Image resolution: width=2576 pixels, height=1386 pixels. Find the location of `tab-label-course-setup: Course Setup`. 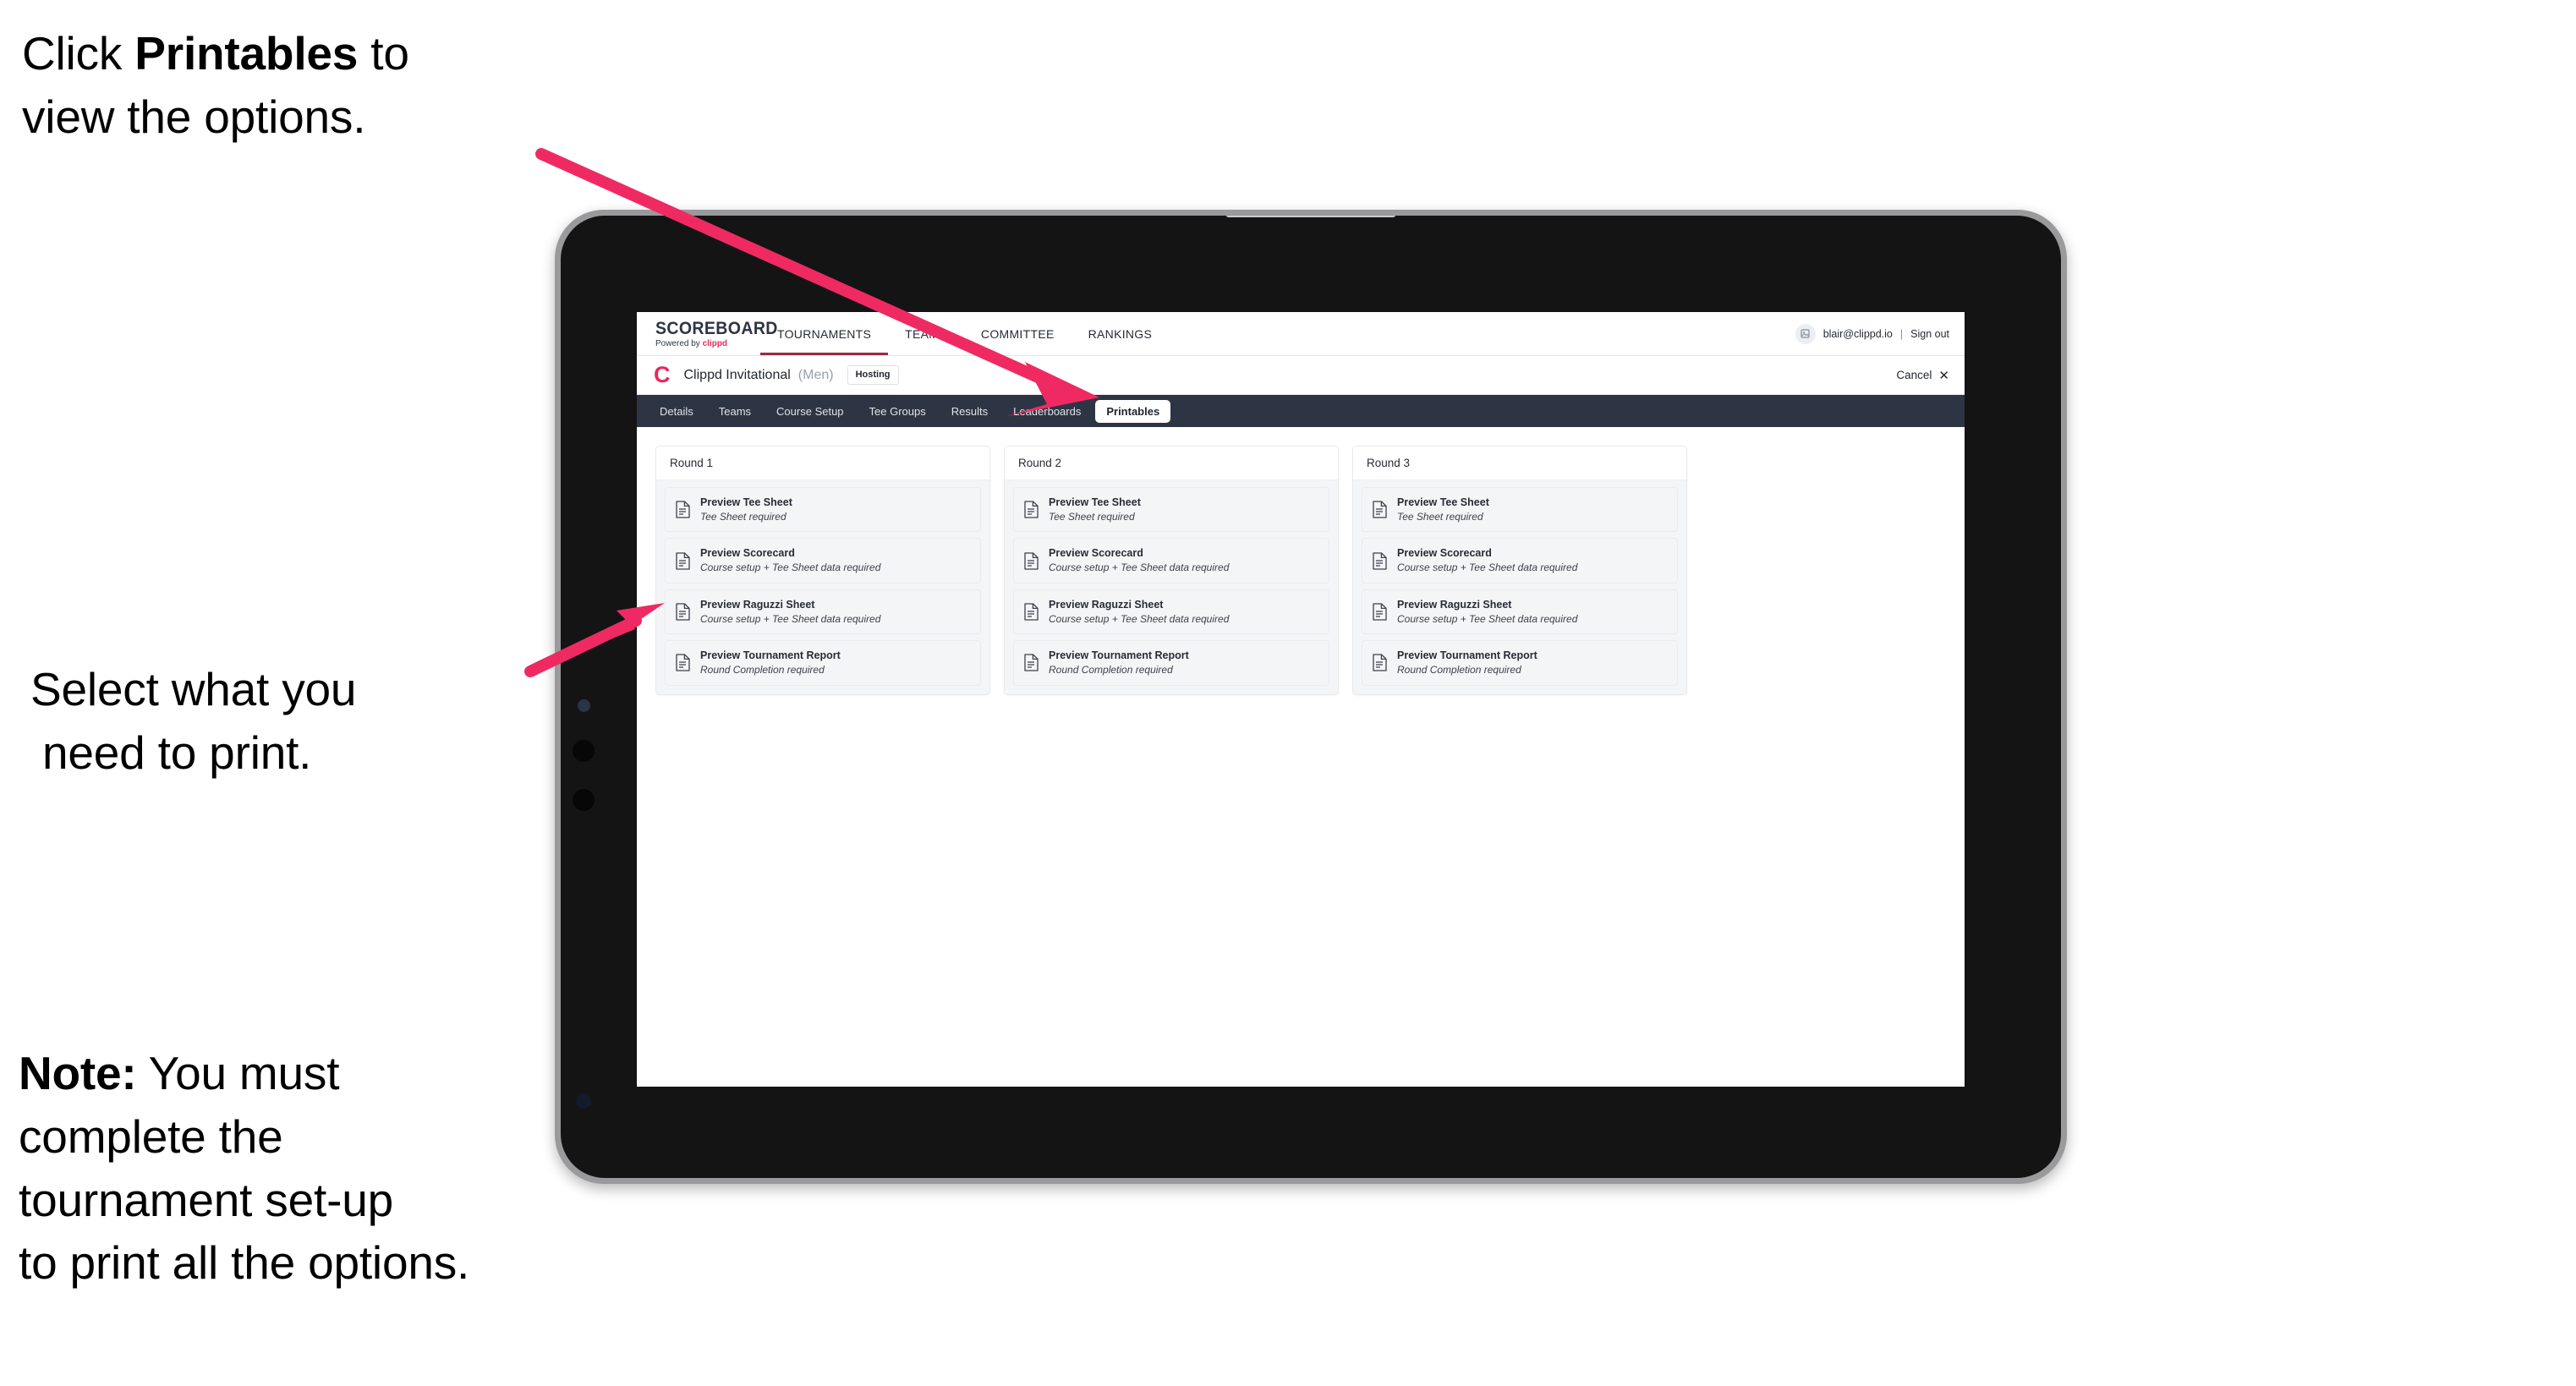

tab-label-course-setup: Course Setup is located at coordinates (810, 411).